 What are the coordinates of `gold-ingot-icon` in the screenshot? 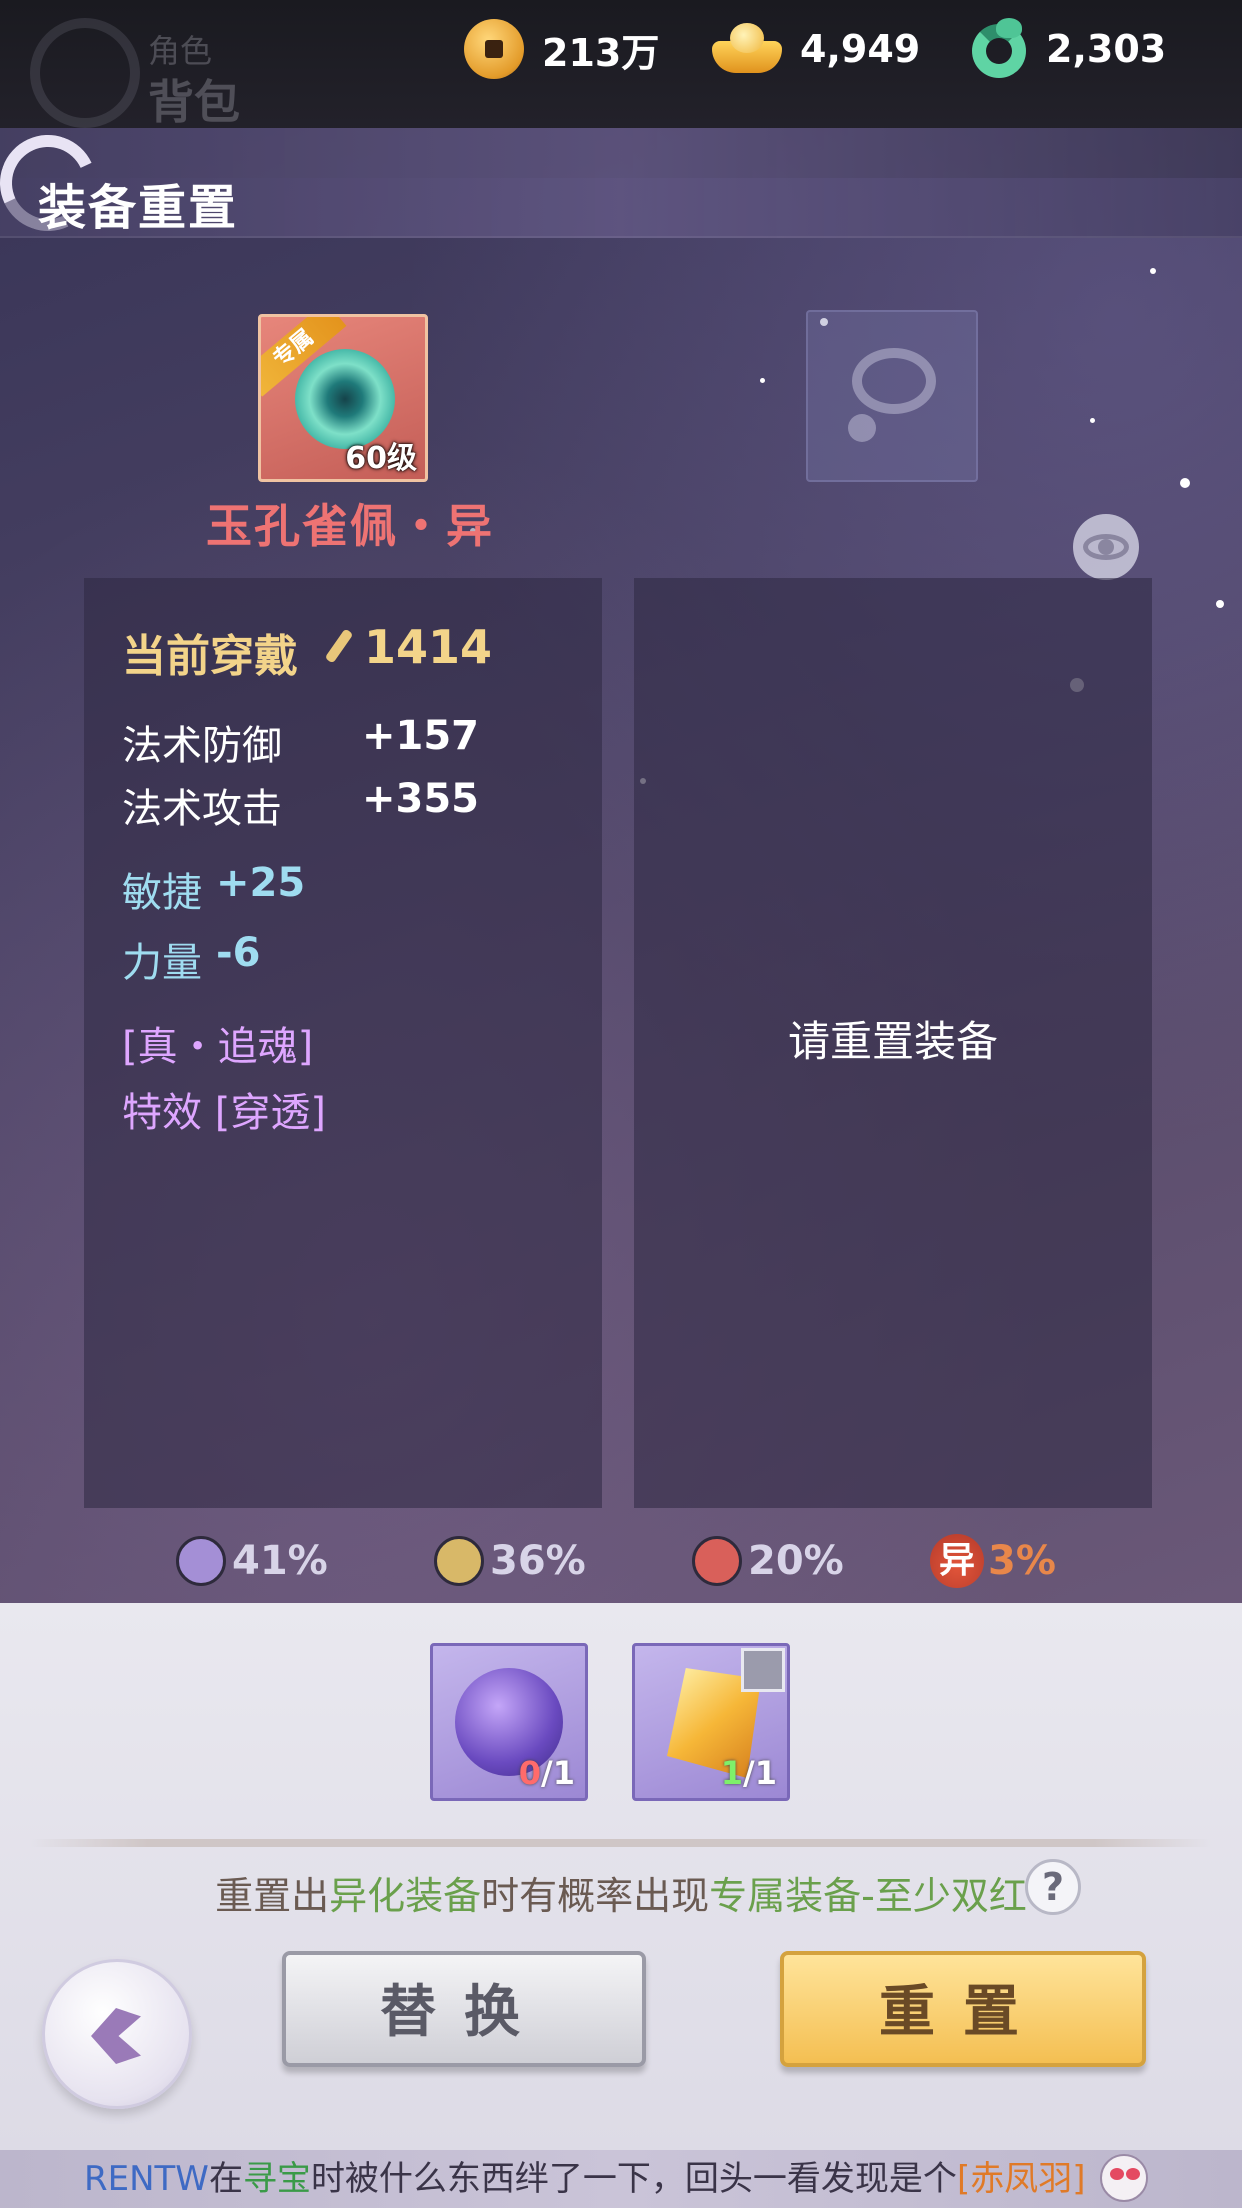 It's located at (747, 49).